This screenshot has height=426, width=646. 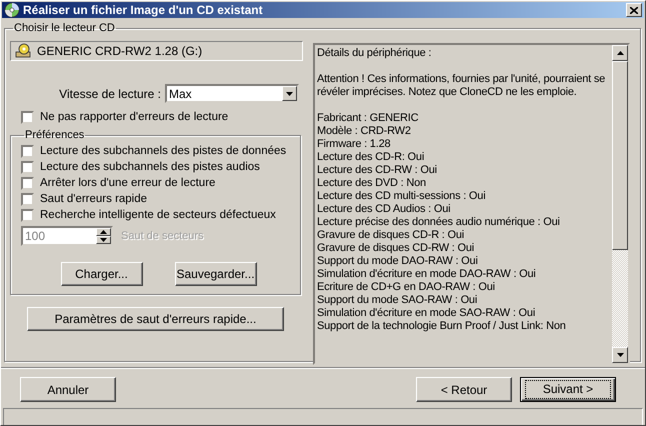 I want to click on property-line: Lecture des CD multi-sessions : Oui, so click(x=401, y=196).